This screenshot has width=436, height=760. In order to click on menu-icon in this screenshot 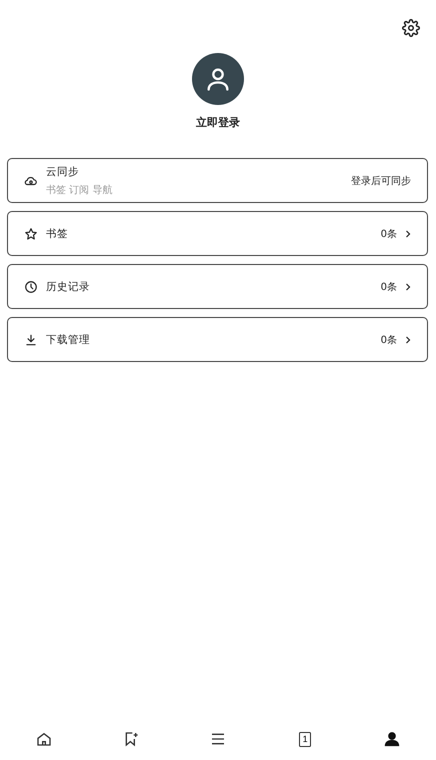, I will do `click(218, 739)`.